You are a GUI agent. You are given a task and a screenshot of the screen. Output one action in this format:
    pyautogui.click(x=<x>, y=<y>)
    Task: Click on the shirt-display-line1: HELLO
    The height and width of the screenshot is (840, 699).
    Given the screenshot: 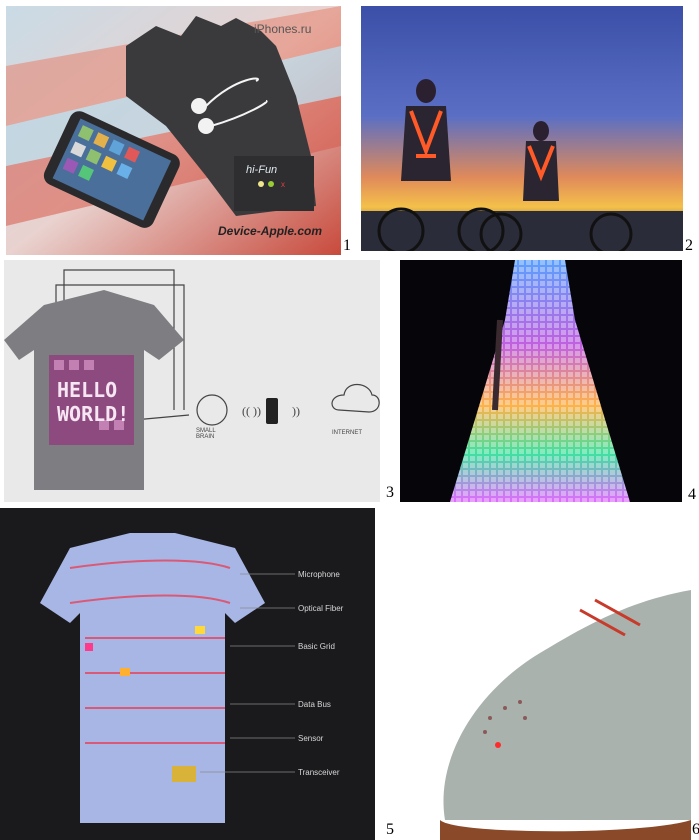 What is the action you would take?
    pyautogui.click(x=87, y=390)
    